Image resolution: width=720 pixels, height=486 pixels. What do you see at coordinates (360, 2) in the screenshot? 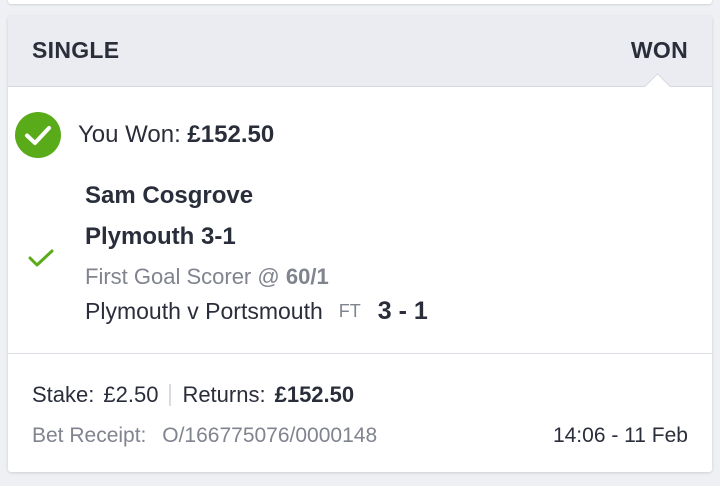
I see `previous-bet-card` at bounding box center [360, 2].